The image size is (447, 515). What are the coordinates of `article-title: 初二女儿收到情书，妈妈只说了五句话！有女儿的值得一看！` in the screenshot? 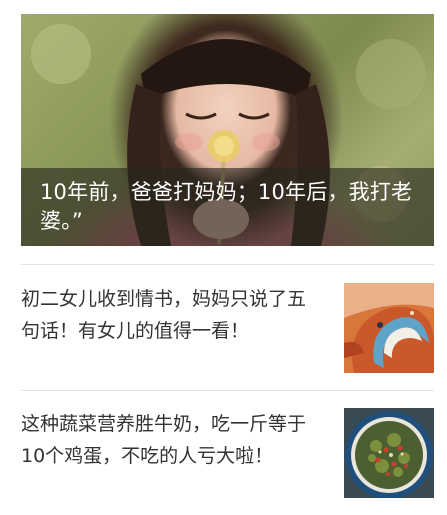 It's located at (164, 315).